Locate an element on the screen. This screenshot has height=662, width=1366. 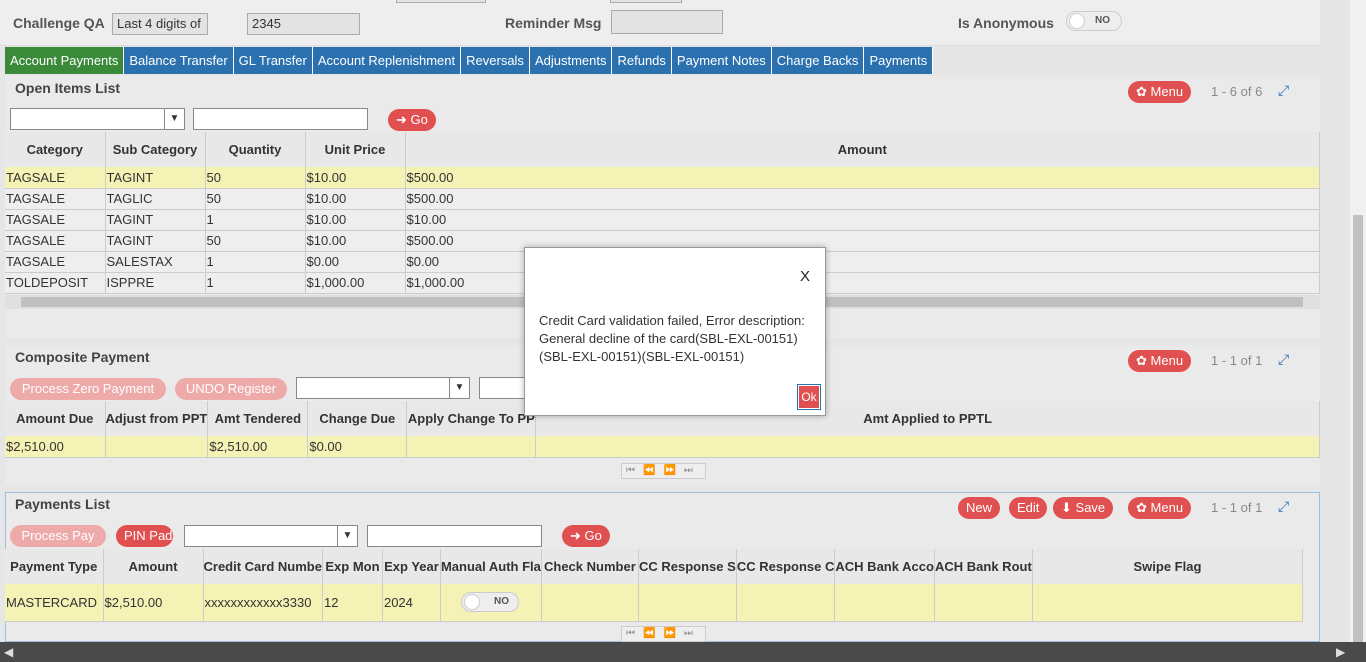
payments-search-input is located at coordinates (454, 536).